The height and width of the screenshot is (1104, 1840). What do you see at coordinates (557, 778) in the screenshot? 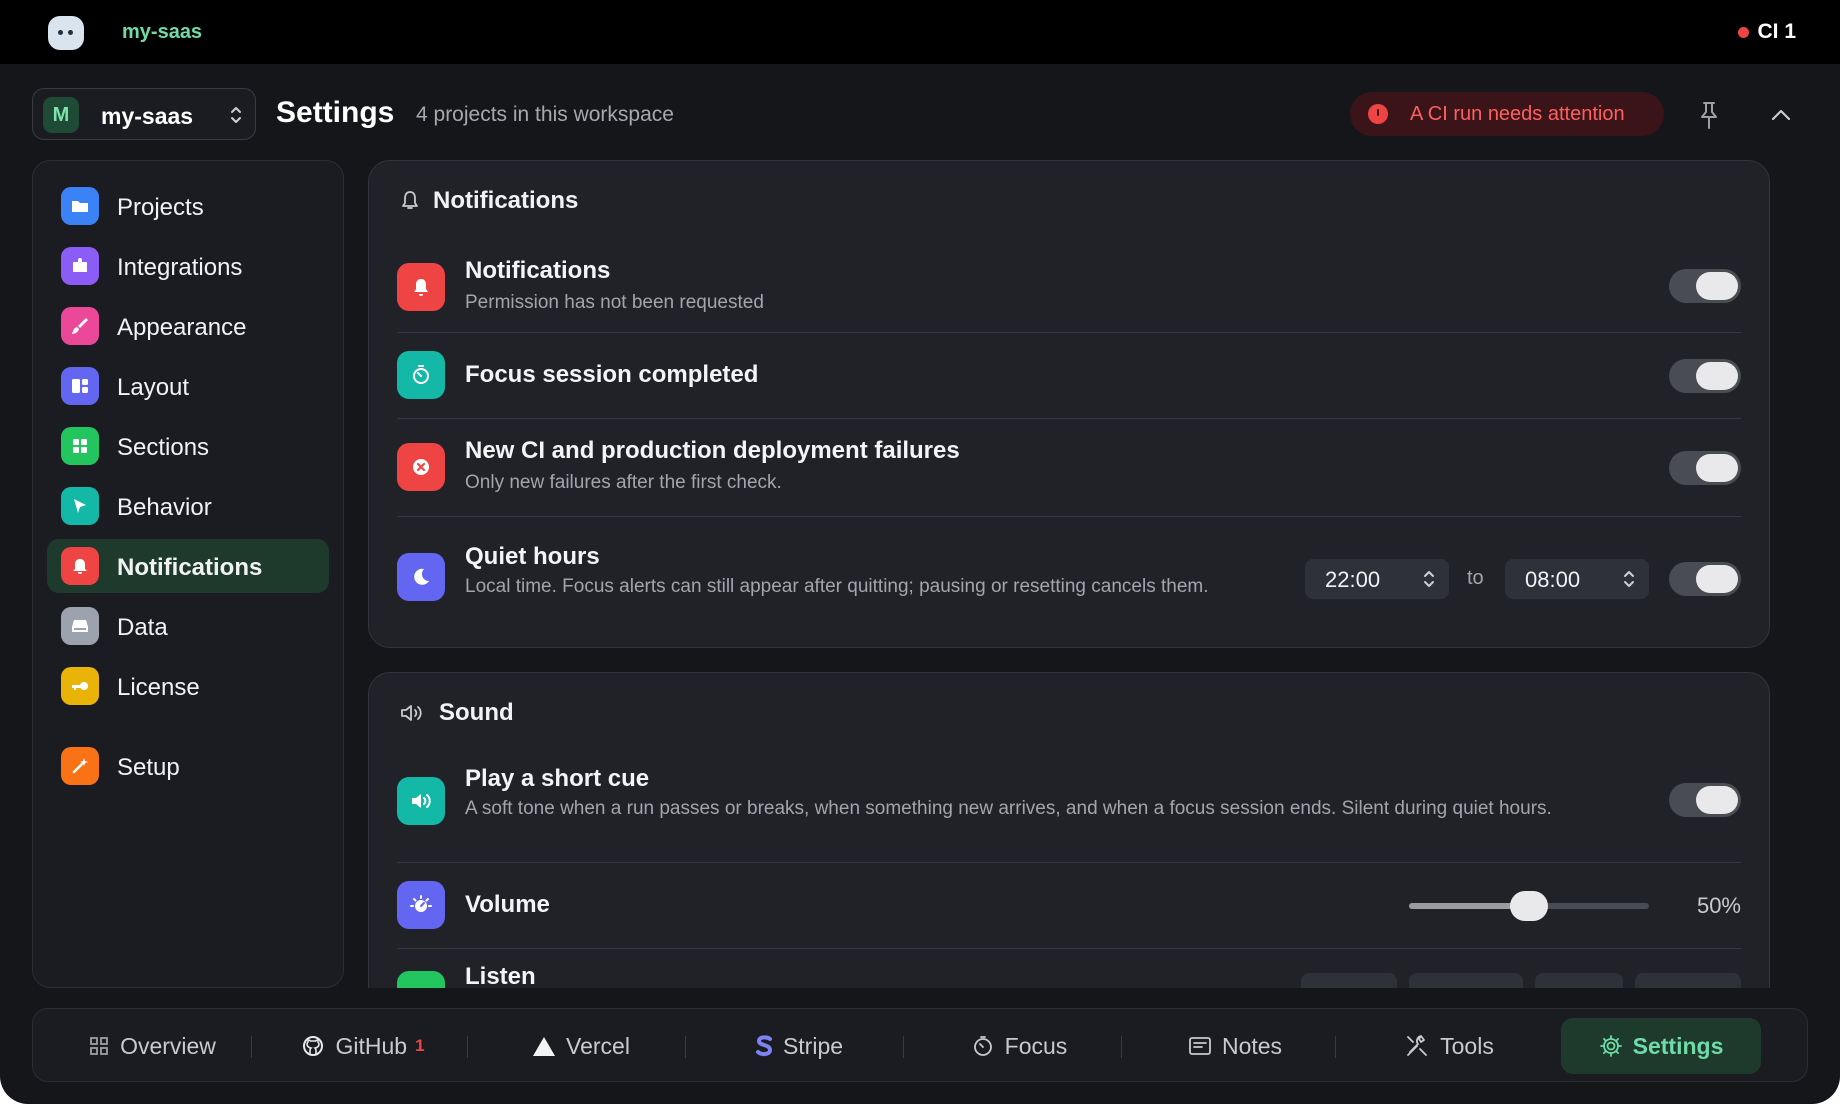
I see `row-title: Play a short cue` at bounding box center [557, 778].